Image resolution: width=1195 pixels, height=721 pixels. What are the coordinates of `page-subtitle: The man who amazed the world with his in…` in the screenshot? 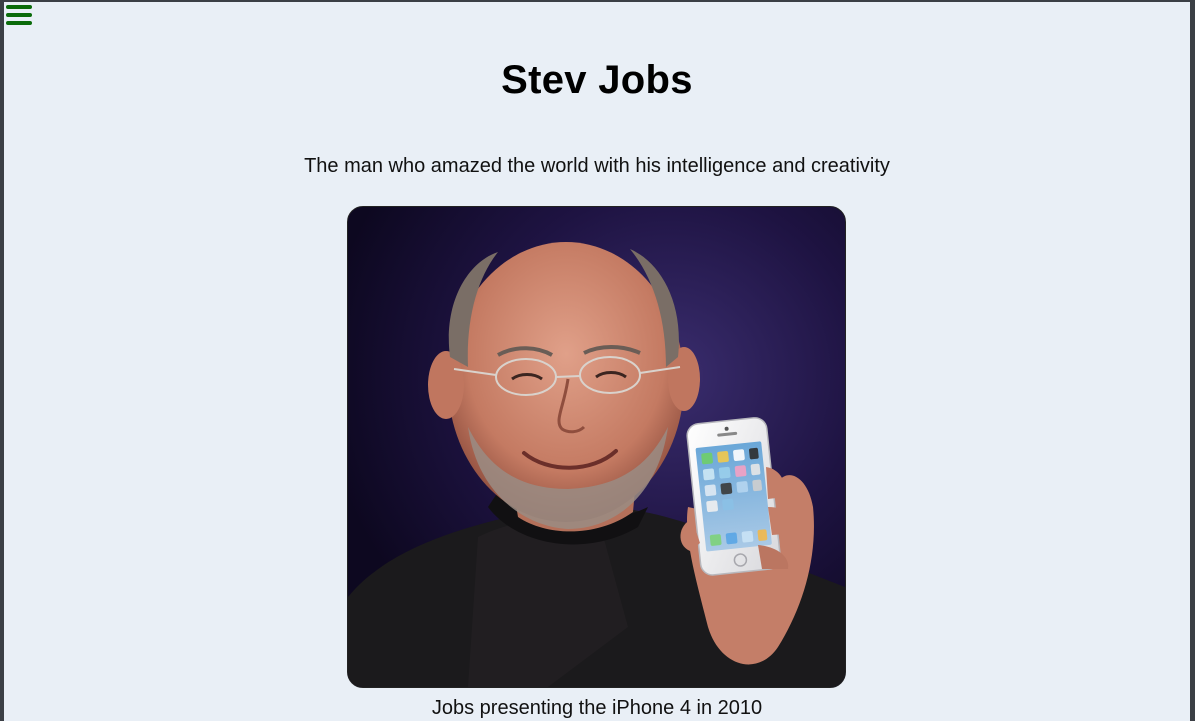 It's located at (597, 166).